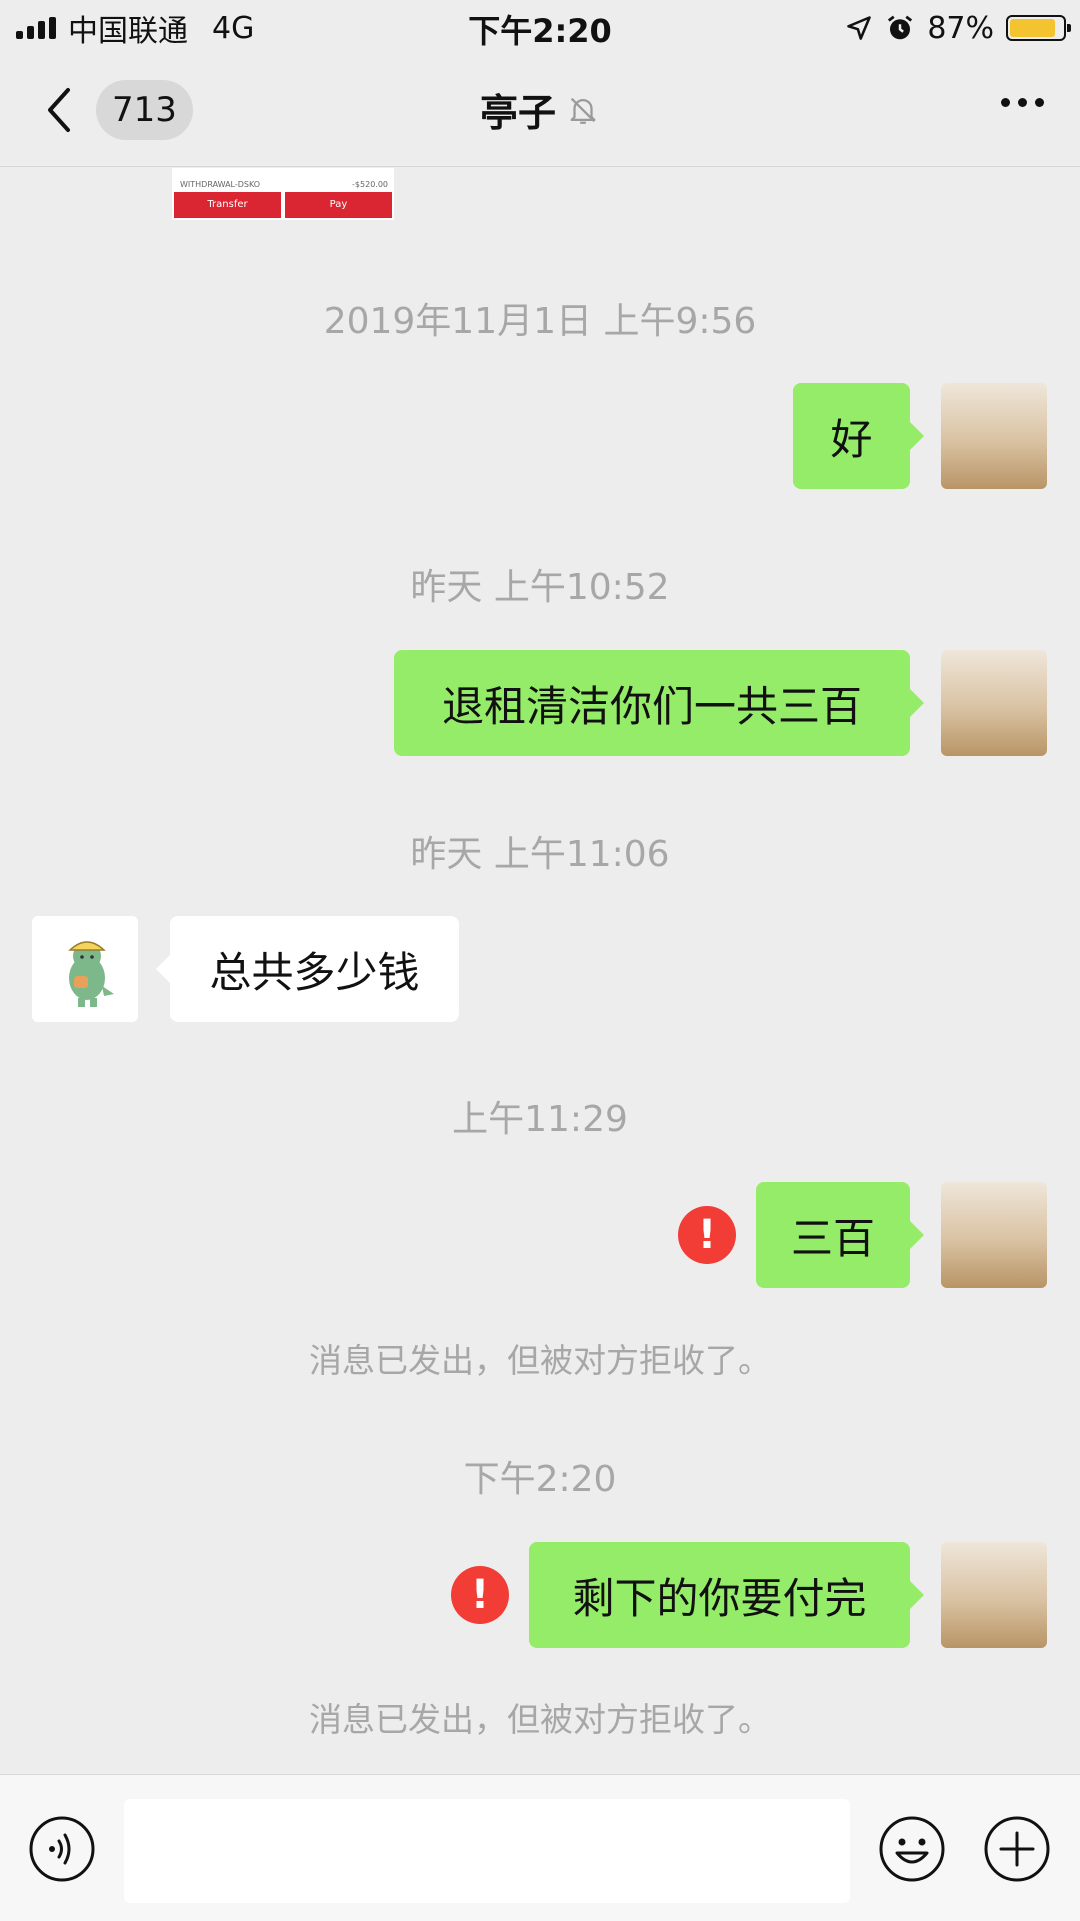  I want to click on emoji-button, so click(912, 1849).